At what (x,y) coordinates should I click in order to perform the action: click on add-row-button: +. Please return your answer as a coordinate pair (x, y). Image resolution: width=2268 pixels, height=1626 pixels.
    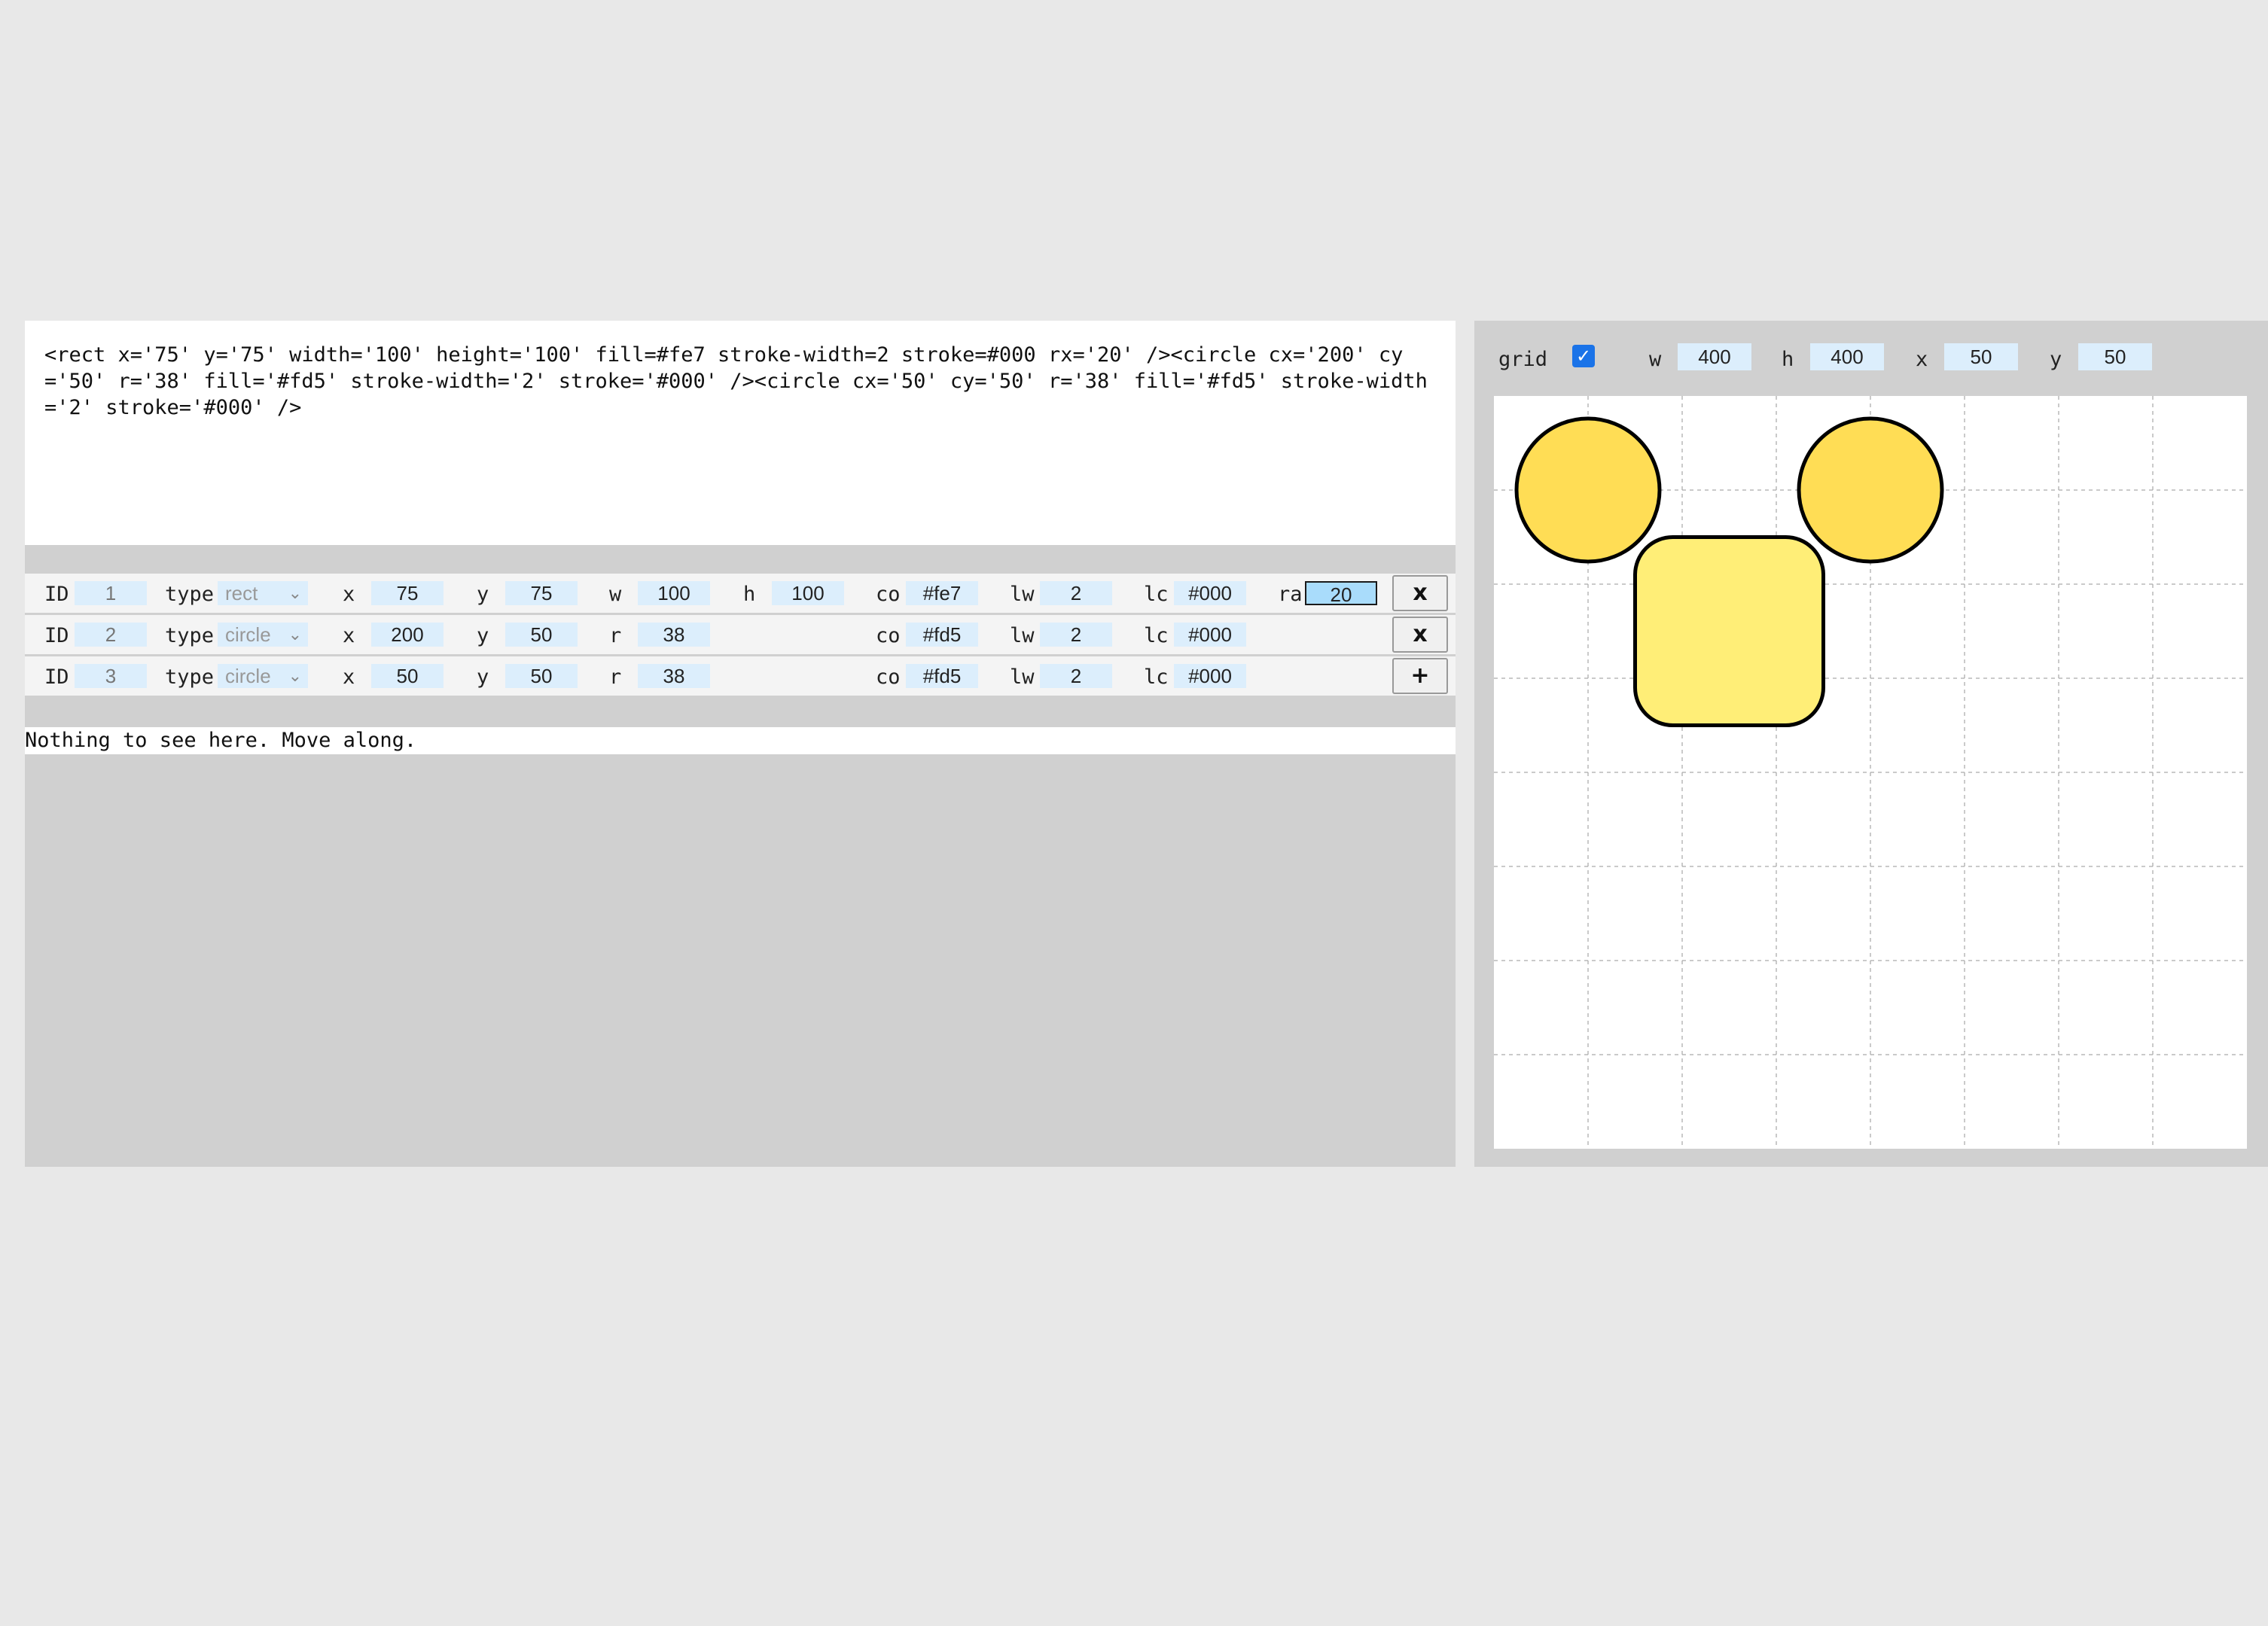
    Looking at the image, I should click on (1420, 676).